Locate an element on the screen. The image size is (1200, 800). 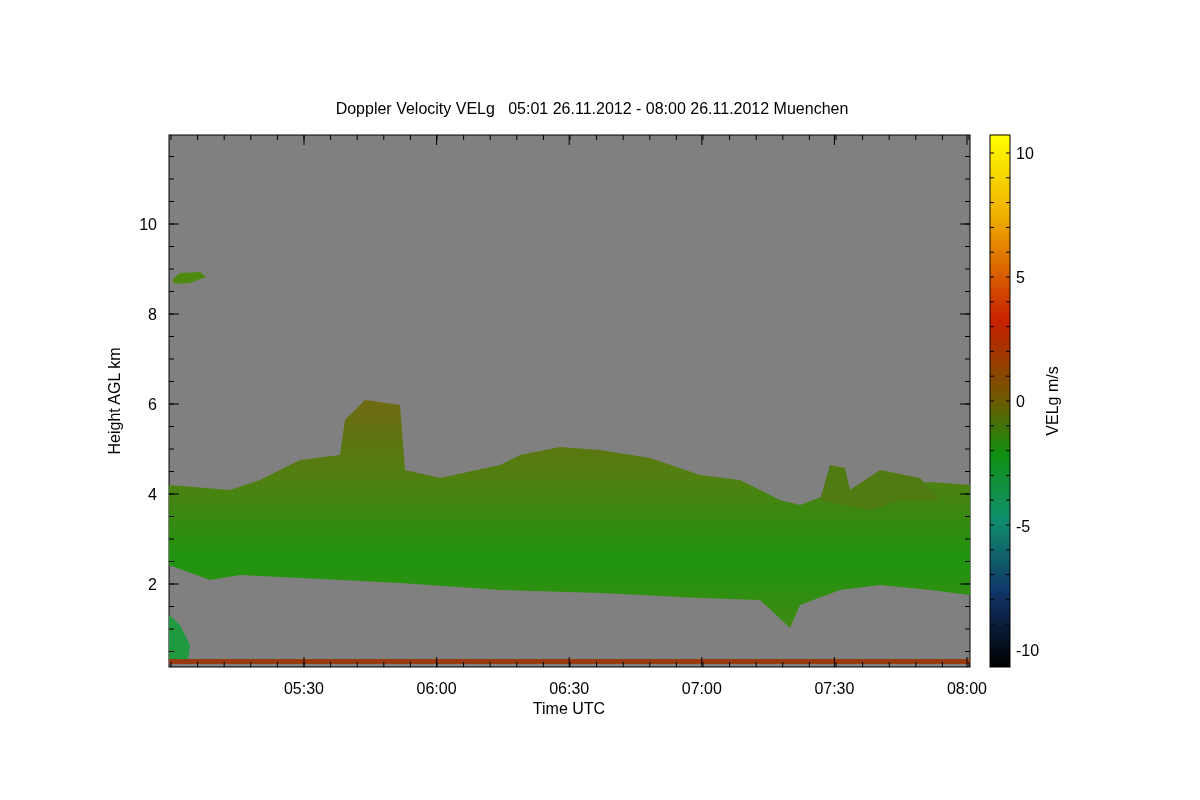
tick-label: -10 is located at coordinates (1028, 650).